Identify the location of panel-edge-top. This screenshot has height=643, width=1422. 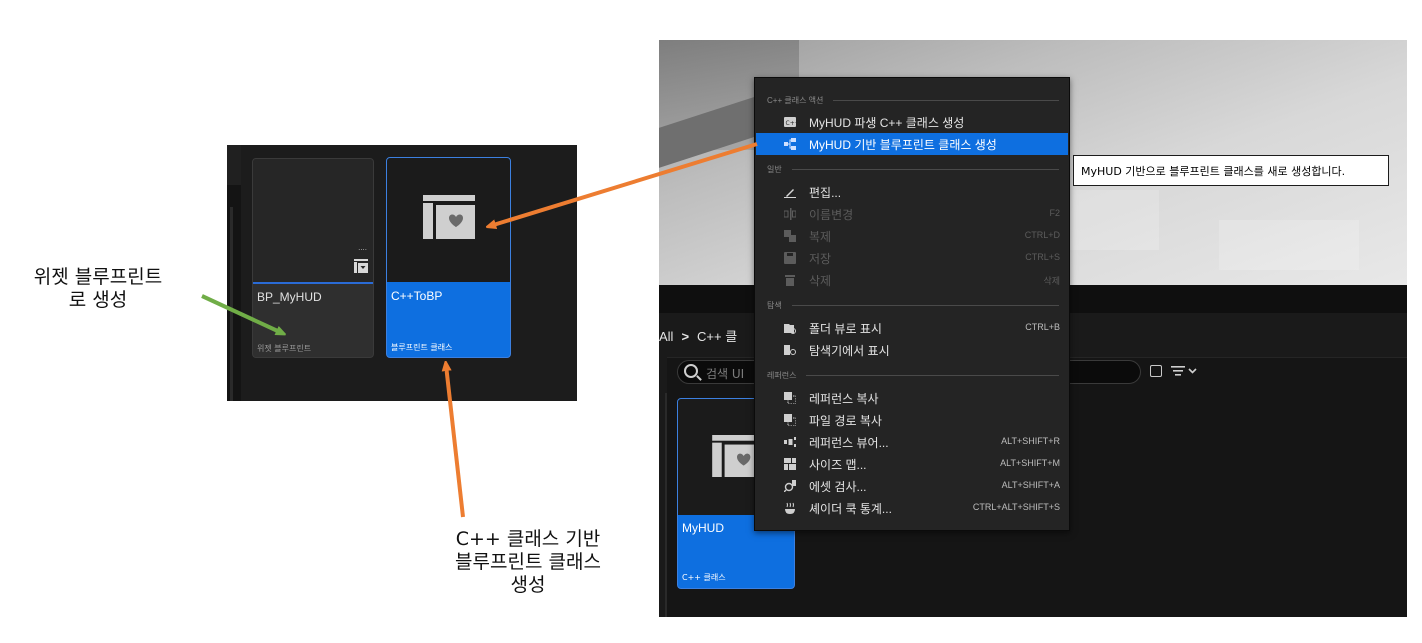
(234, 165).